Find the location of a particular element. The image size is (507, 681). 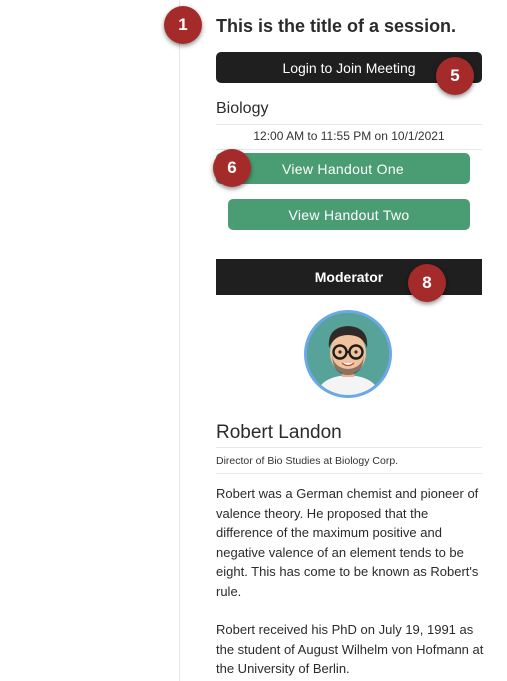

callout-badge-5: 5 is located at coordinates (455, 76).